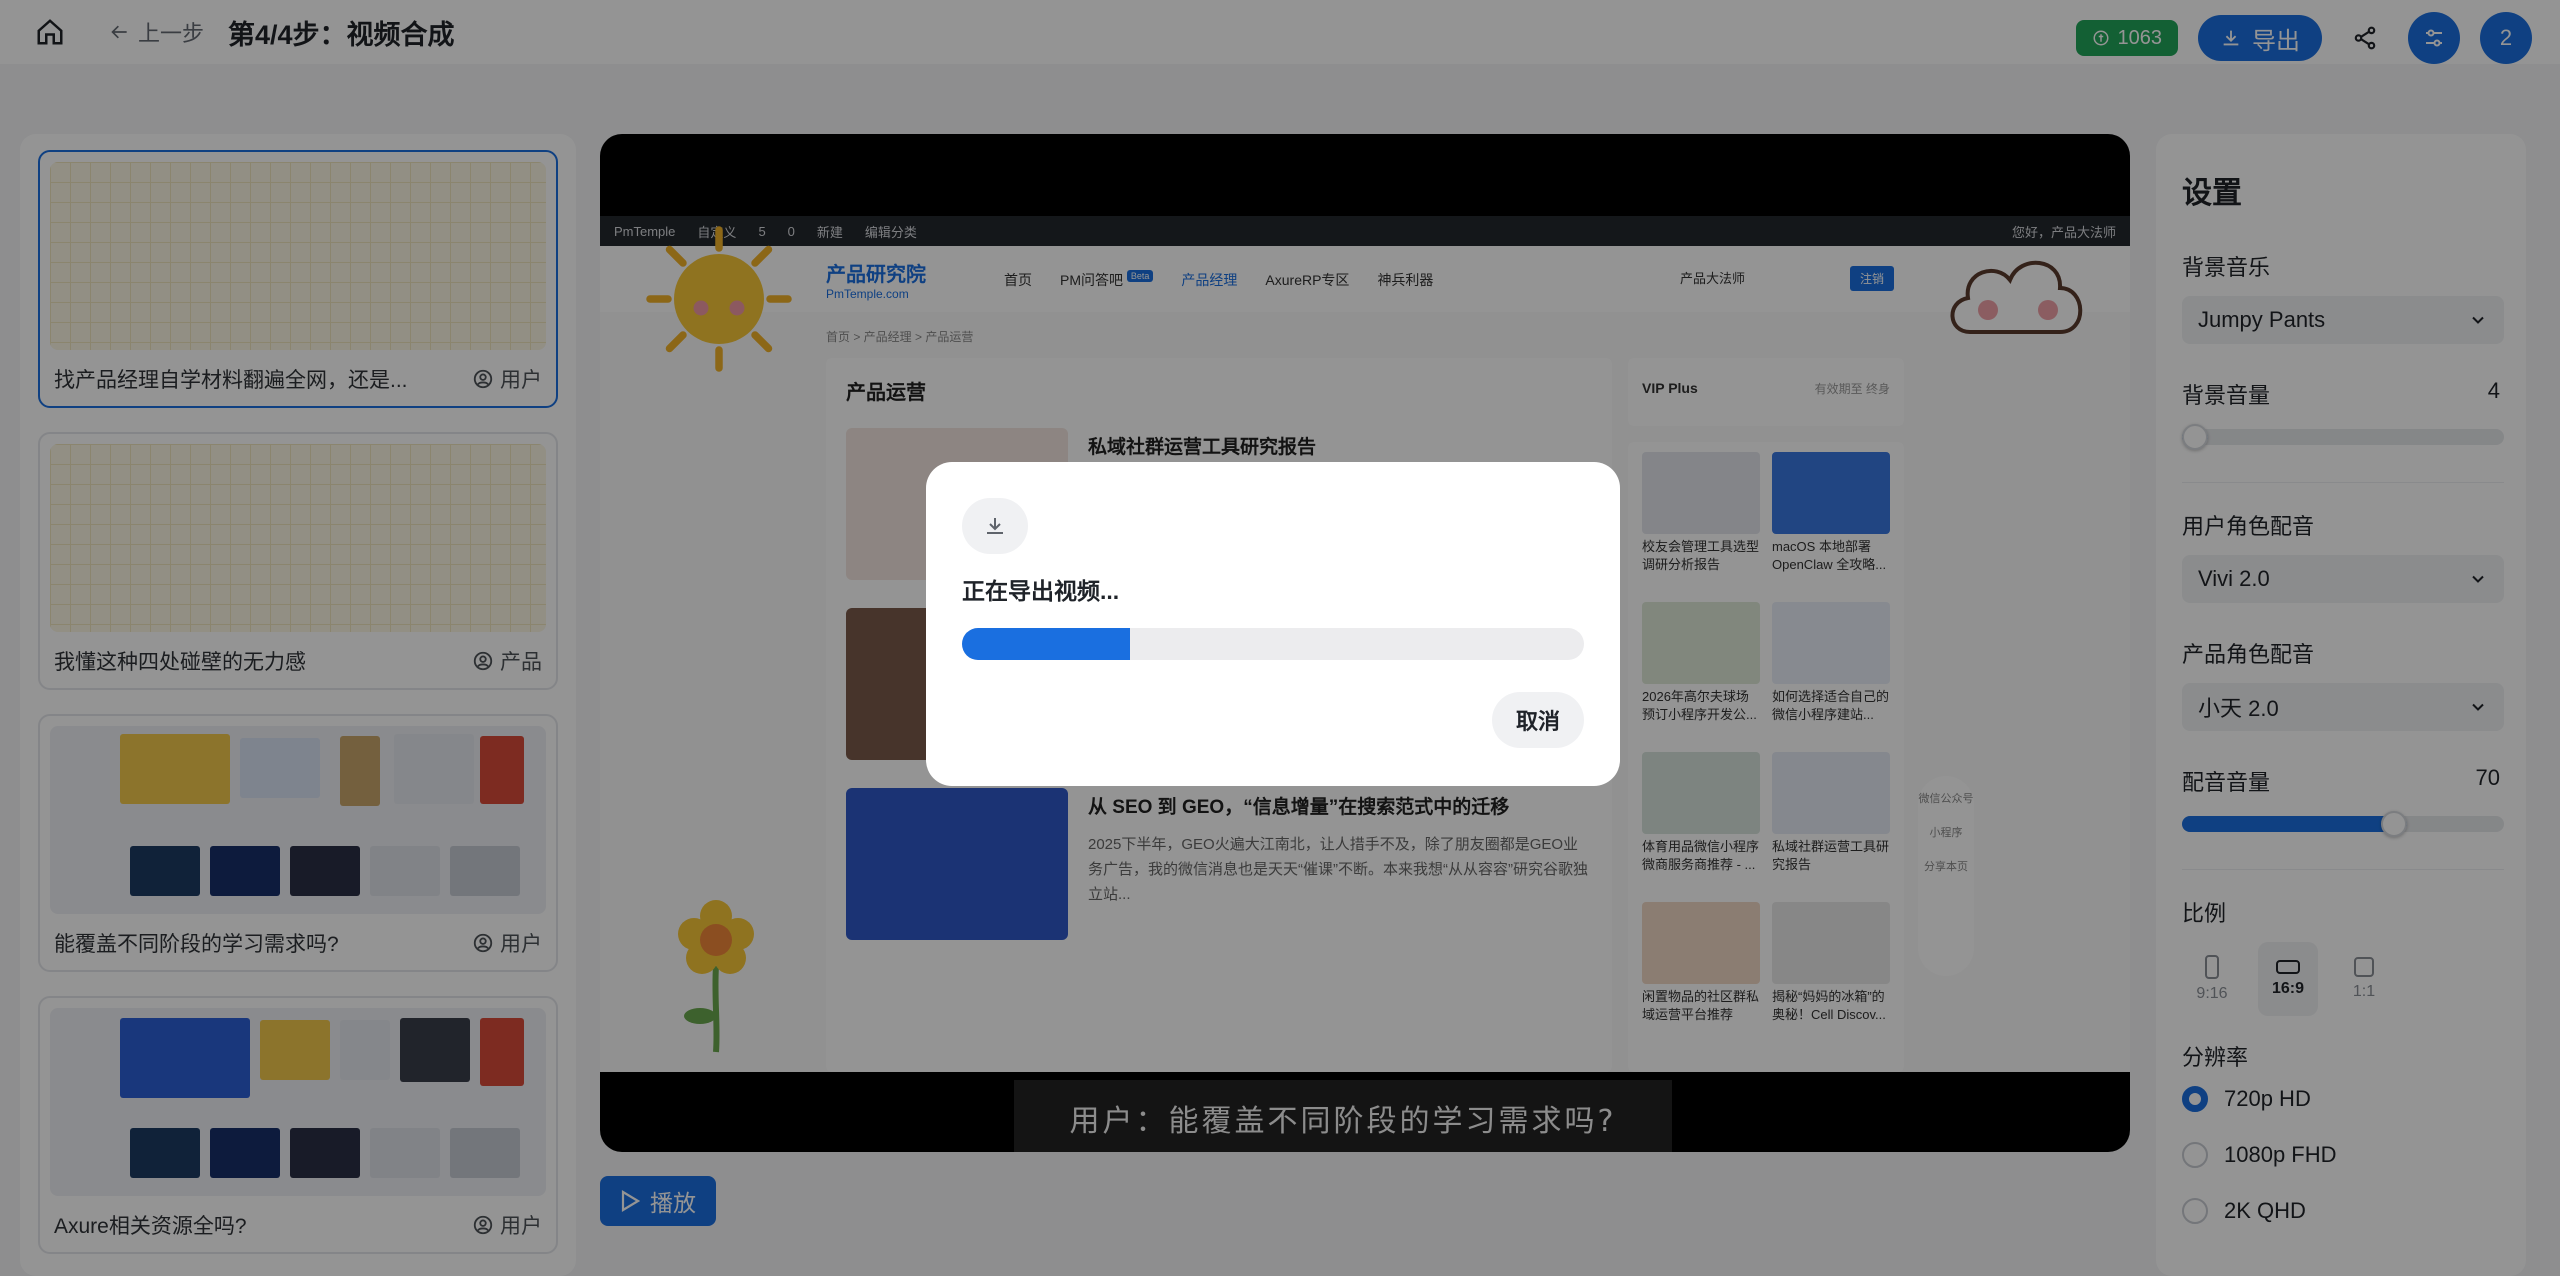  Describe the element at coordinates (1046, 644) in the screenshot. I see `export-progress-fill` at that location.